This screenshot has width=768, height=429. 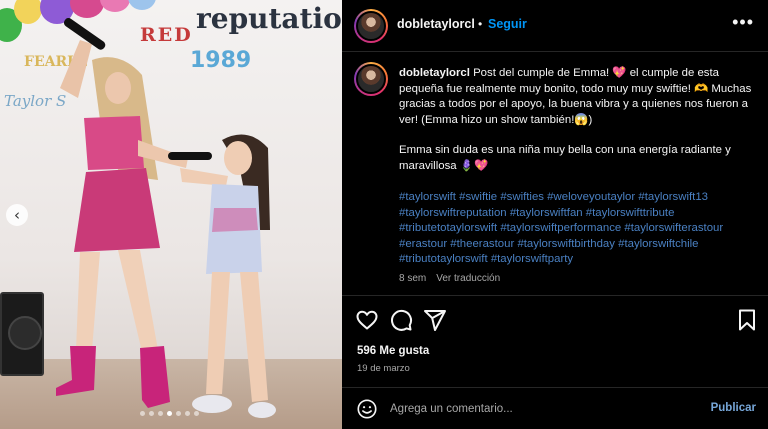 I want to click on see-translation-link: Ver traducción, so click(x=468, y=278).